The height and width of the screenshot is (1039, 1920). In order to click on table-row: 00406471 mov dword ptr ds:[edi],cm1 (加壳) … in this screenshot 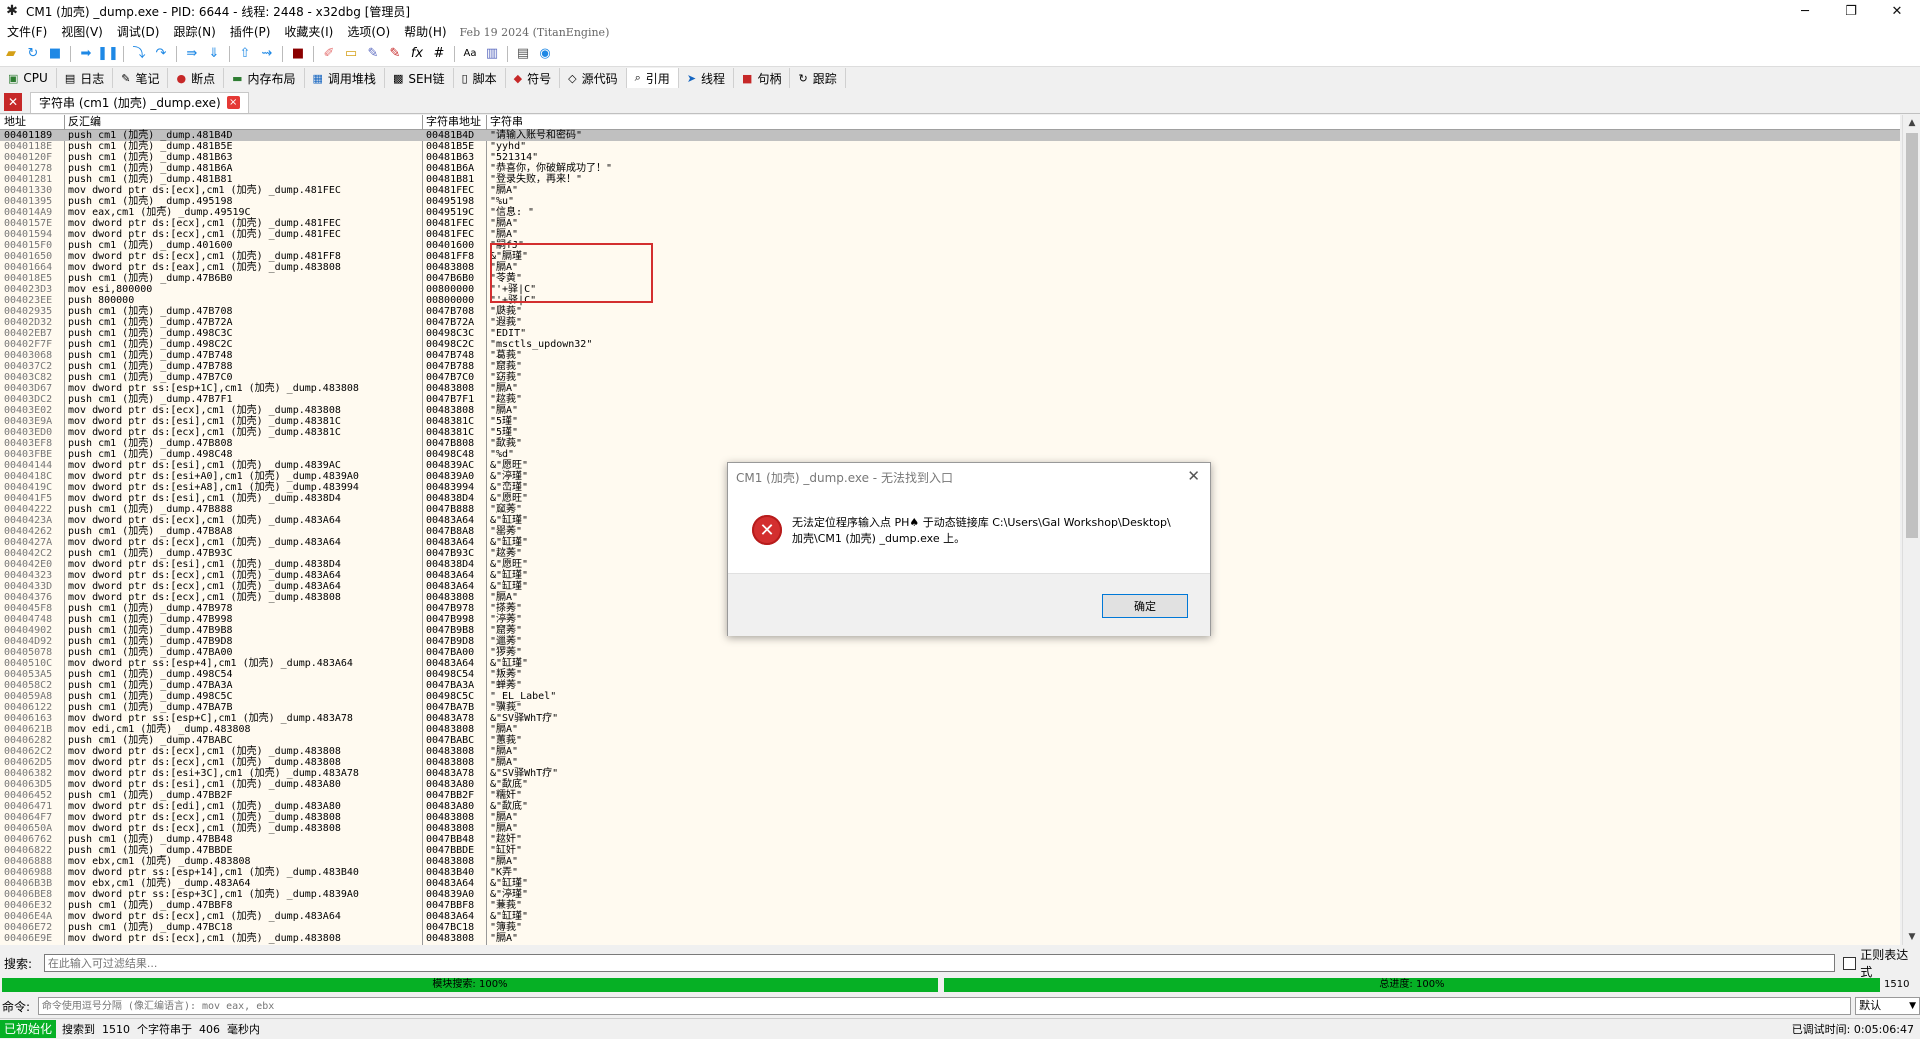, I will do `click(950, 806)`.